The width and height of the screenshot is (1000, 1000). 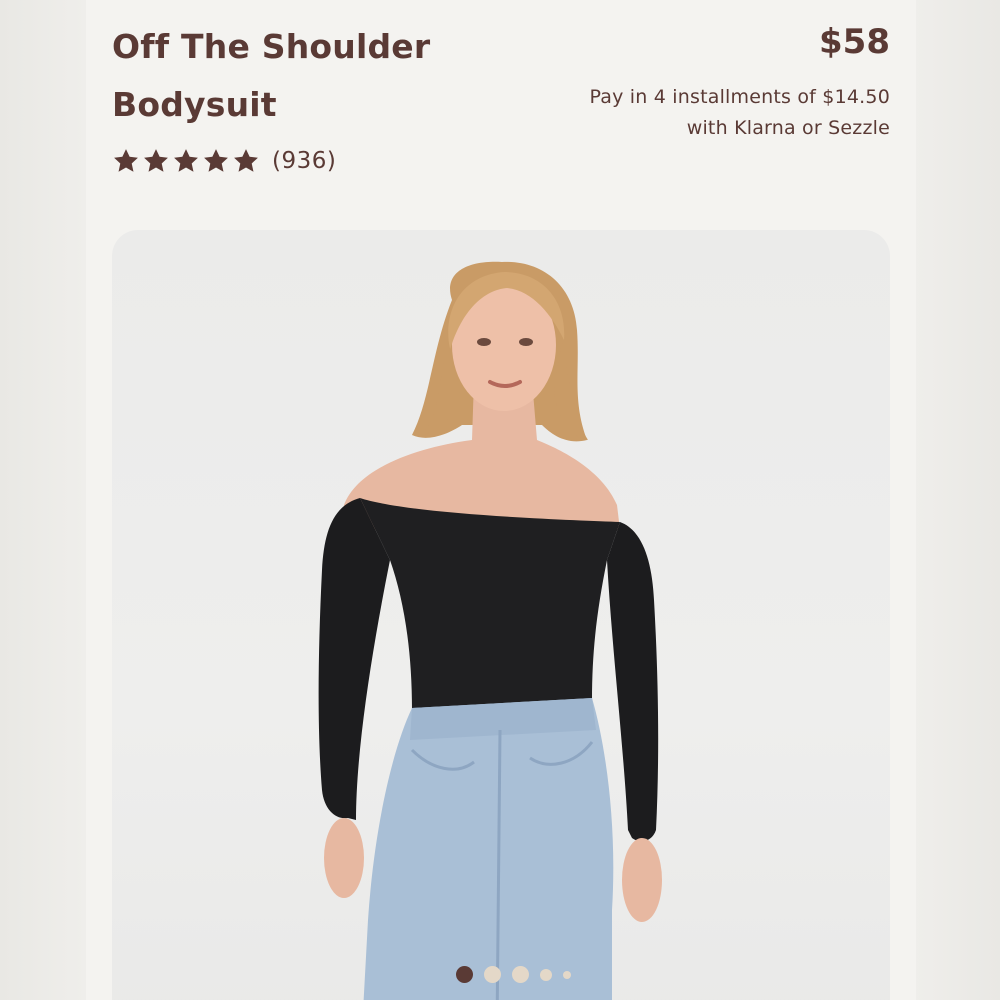 I want to click on carousel-dots, so click(x=513, y=974).